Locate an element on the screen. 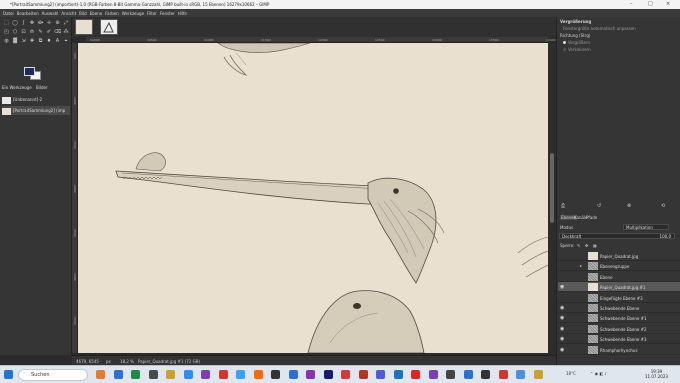  vertical-scrollbar is located at coordinates (552, 198).